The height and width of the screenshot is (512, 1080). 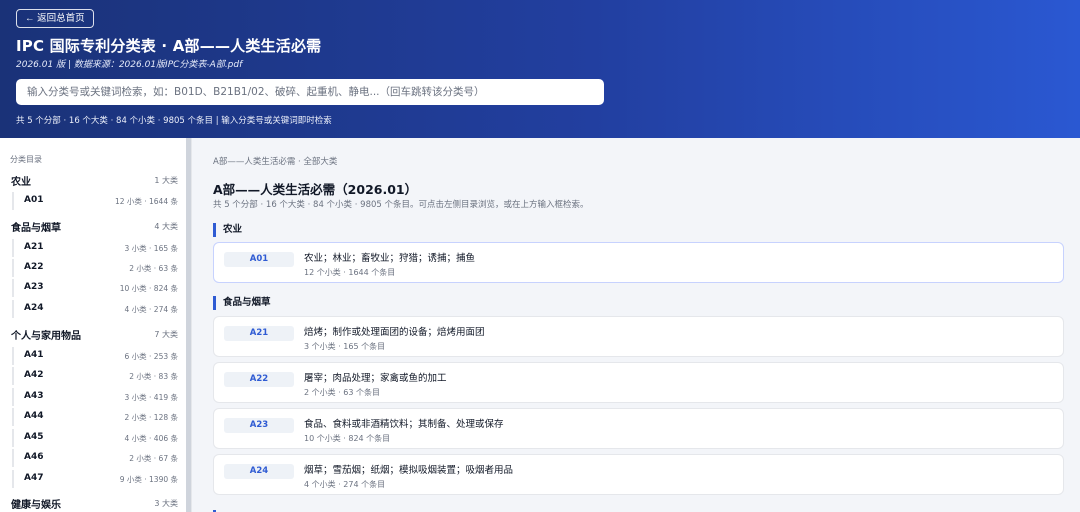 I want to click on class-meta: 2 个小类 · 63 个条目, so click(x=342, y=392).